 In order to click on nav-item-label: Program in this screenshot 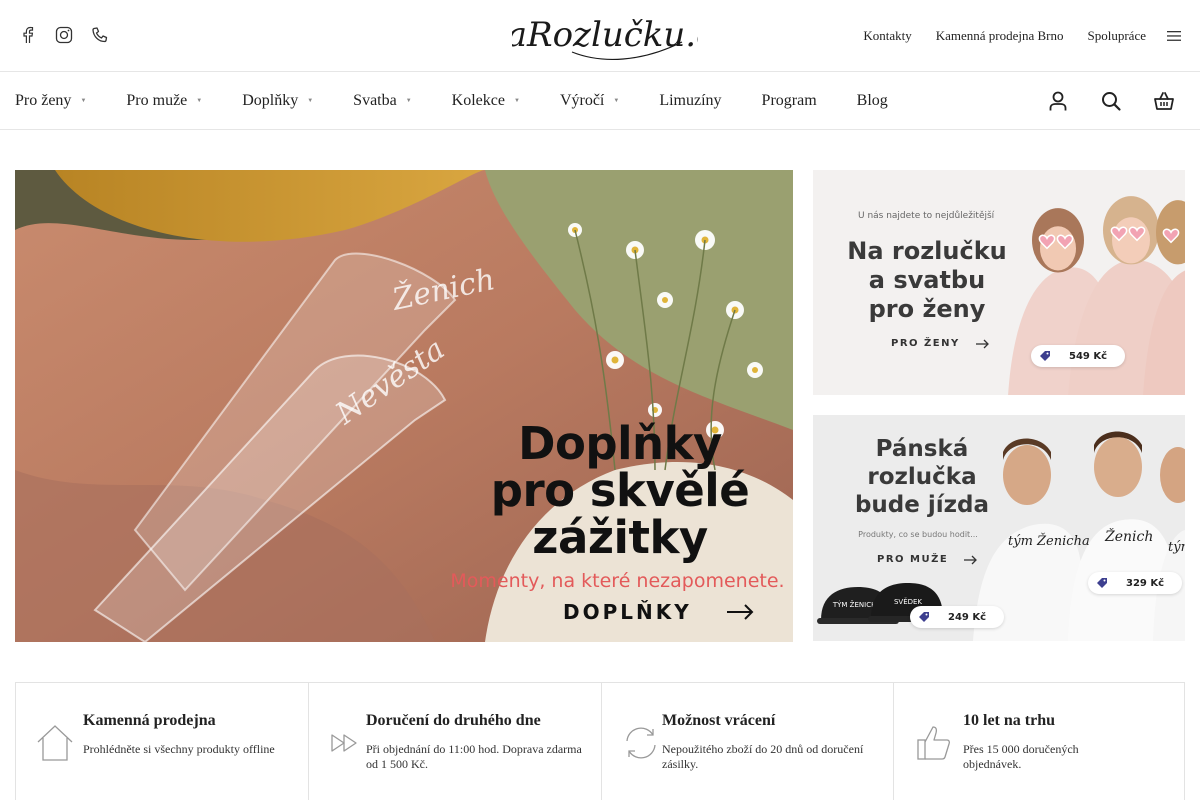, I will do `click(789, 100)`.